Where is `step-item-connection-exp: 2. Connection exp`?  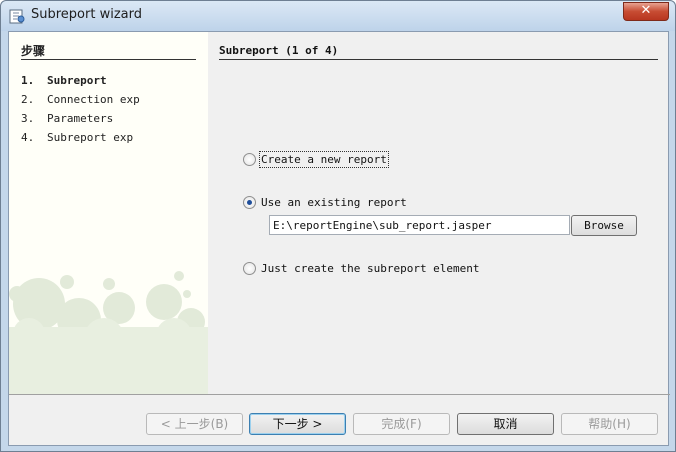
step-item-connection-exp: 2. Connection exp is located at coordinates (80, 99).